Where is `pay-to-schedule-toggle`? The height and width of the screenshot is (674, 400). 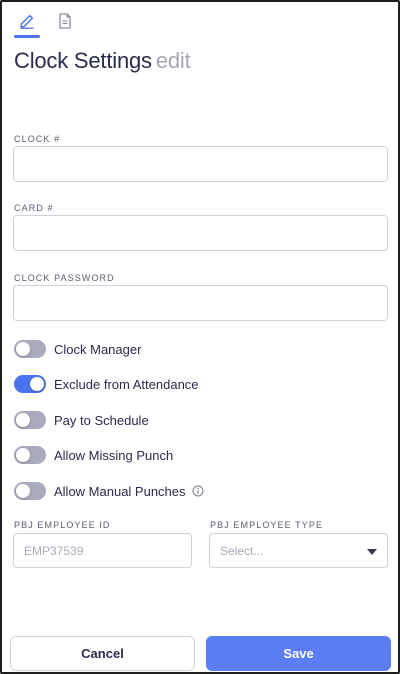
pay-to-schedule-toggle is located at coordinates (30, 420).